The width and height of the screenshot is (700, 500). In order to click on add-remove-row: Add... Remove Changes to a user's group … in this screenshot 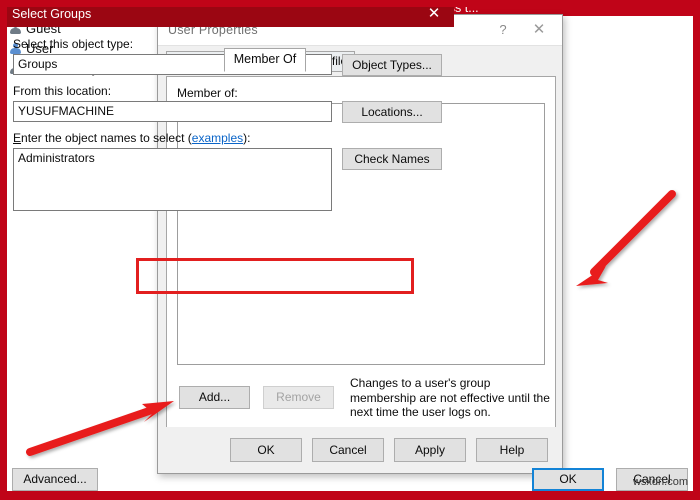, I will do `click(367, 398)`.